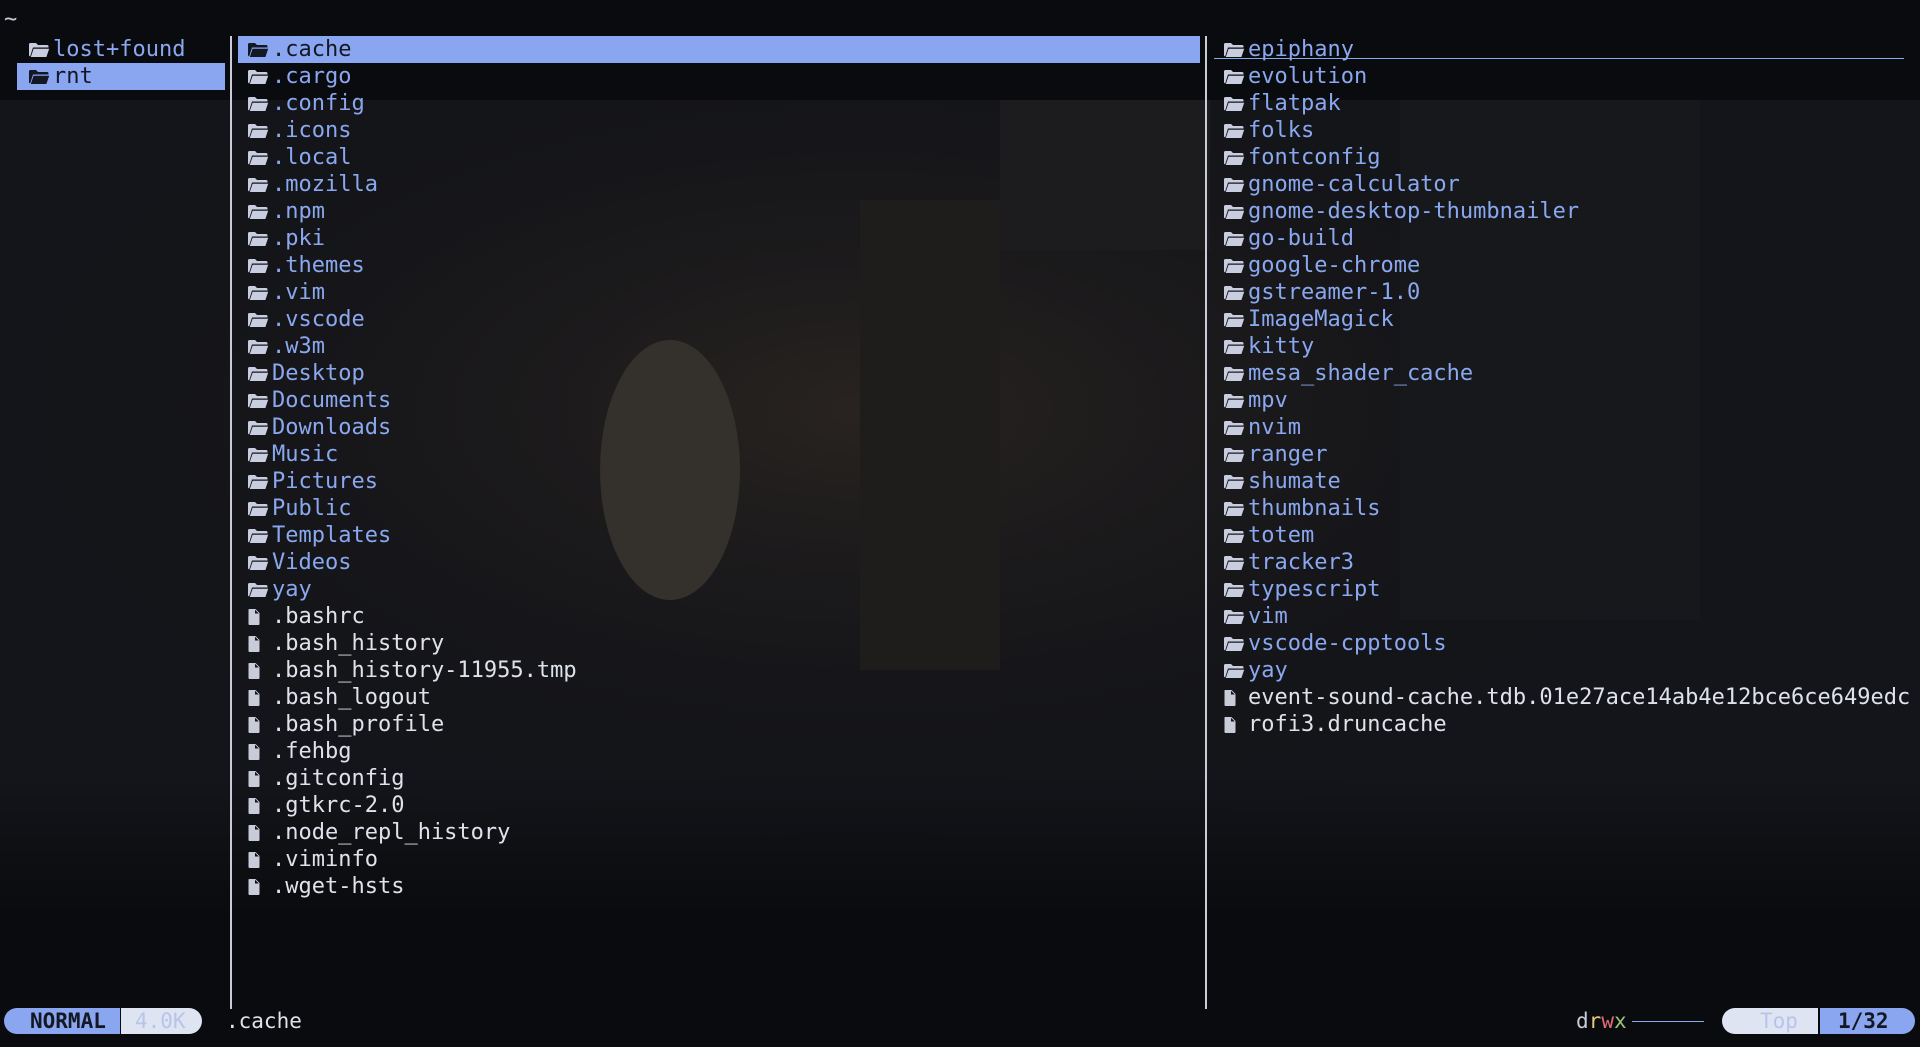 Image resolution: width=1920 pixels, height=1047 pixels. I want to click on preview-folder-row: evolution, so click(1559, 76).